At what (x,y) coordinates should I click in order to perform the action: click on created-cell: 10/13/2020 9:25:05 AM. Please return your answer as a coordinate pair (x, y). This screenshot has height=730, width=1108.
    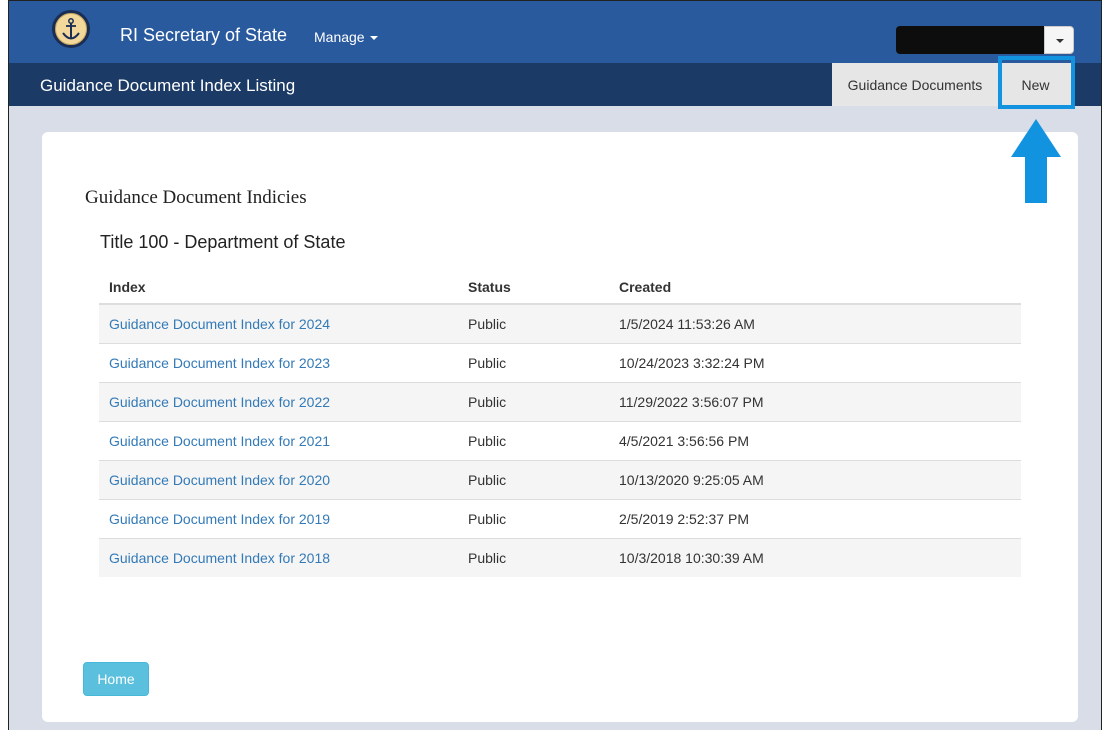
    Looking at the image, I should click on (815, 479).